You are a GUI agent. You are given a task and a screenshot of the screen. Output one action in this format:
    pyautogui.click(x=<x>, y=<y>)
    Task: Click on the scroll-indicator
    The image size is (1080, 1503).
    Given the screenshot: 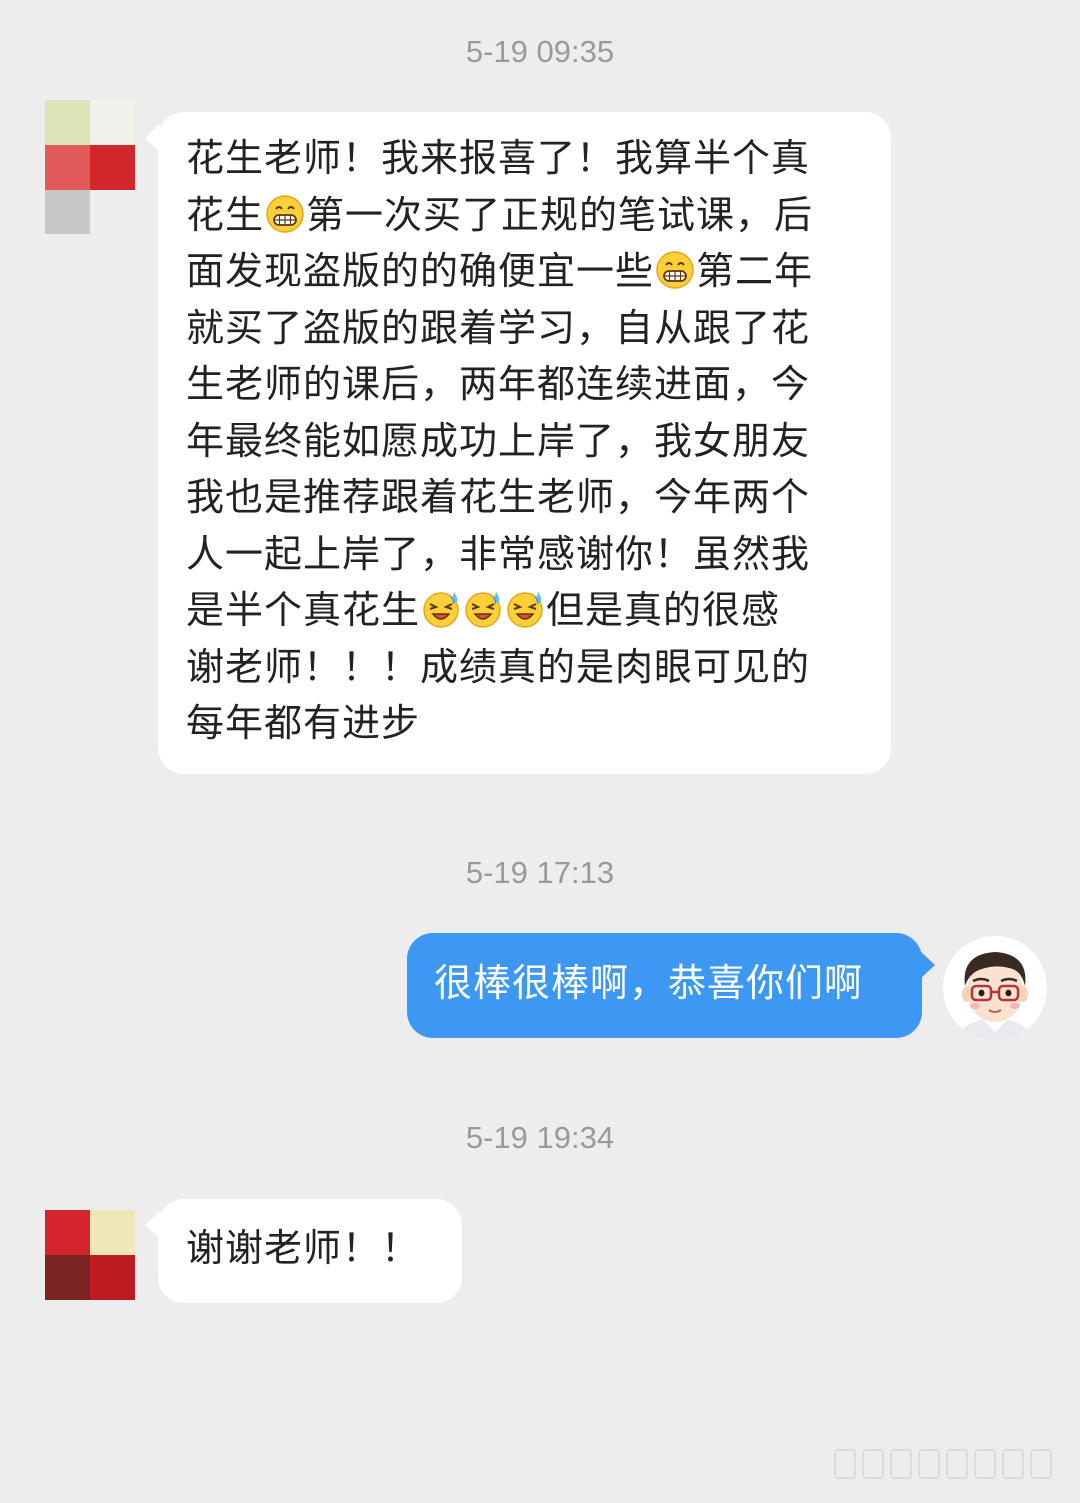 What is the action you would take?
    pyautogui.click(x=943, y=1464)
    